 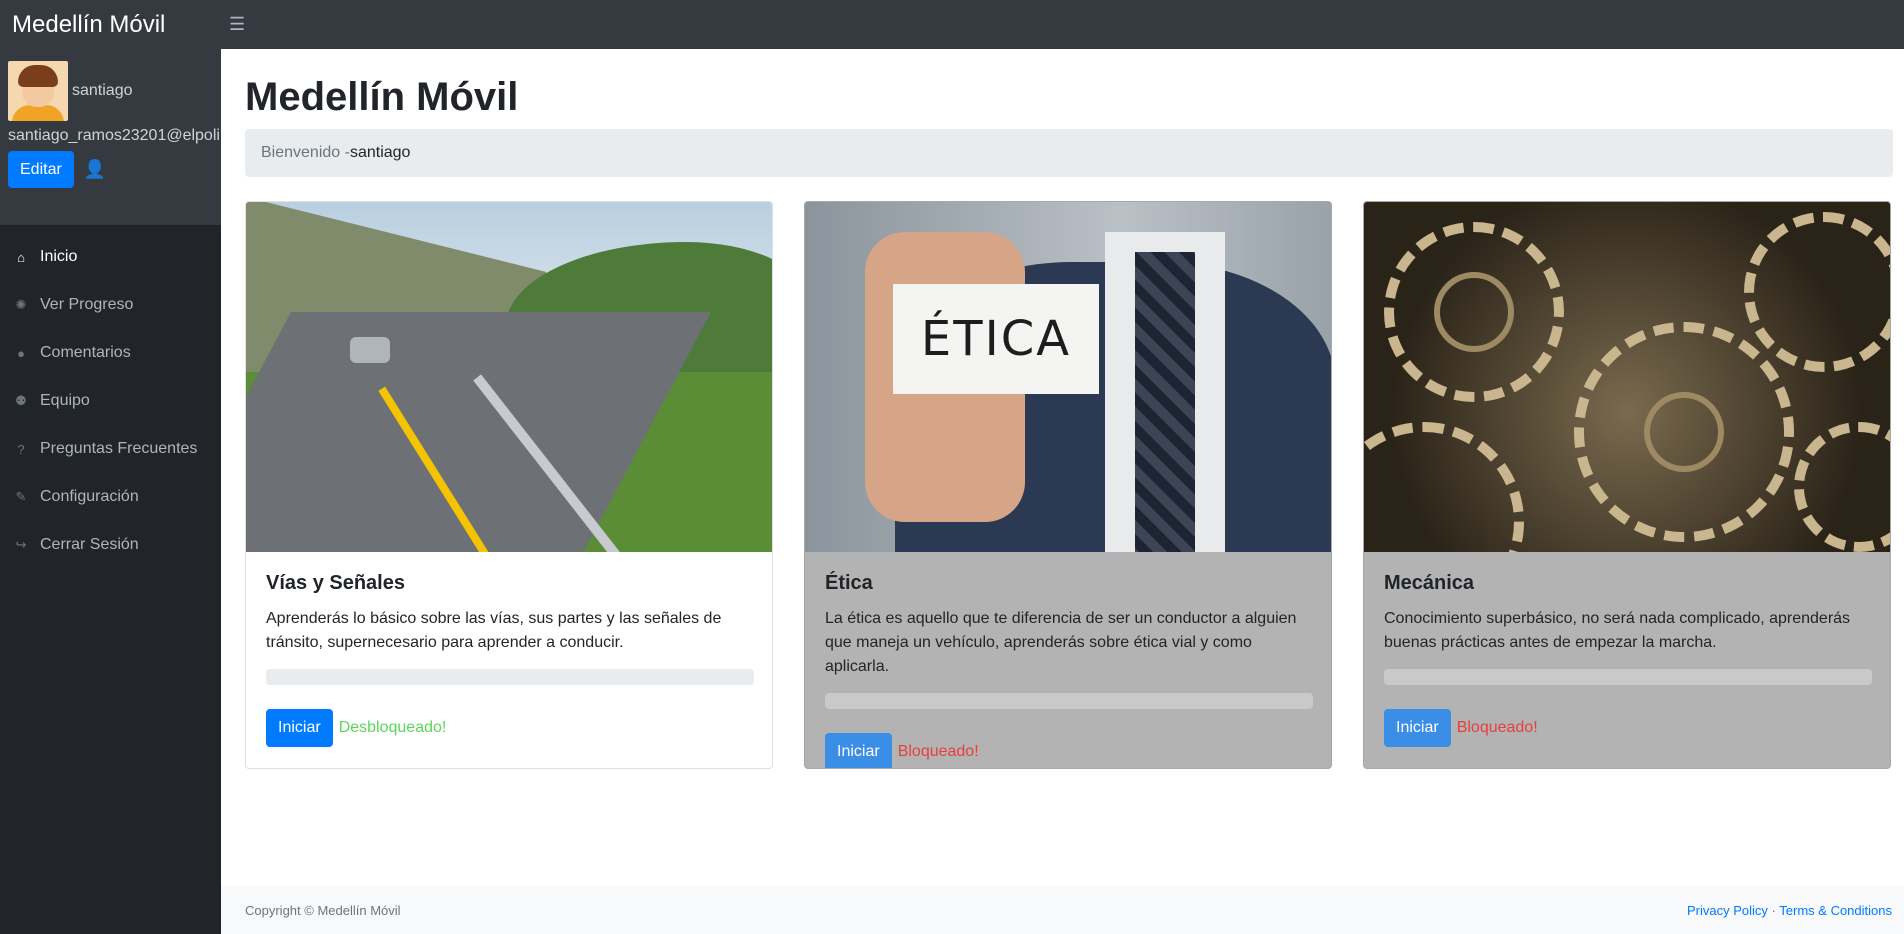 I want to click on spinner-icon: ✺, so click(x=21, y=304).